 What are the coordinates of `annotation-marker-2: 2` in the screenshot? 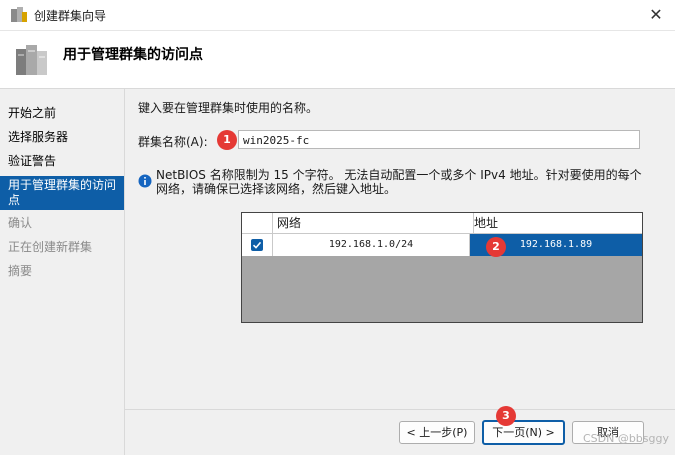 It's located at (496, 247).